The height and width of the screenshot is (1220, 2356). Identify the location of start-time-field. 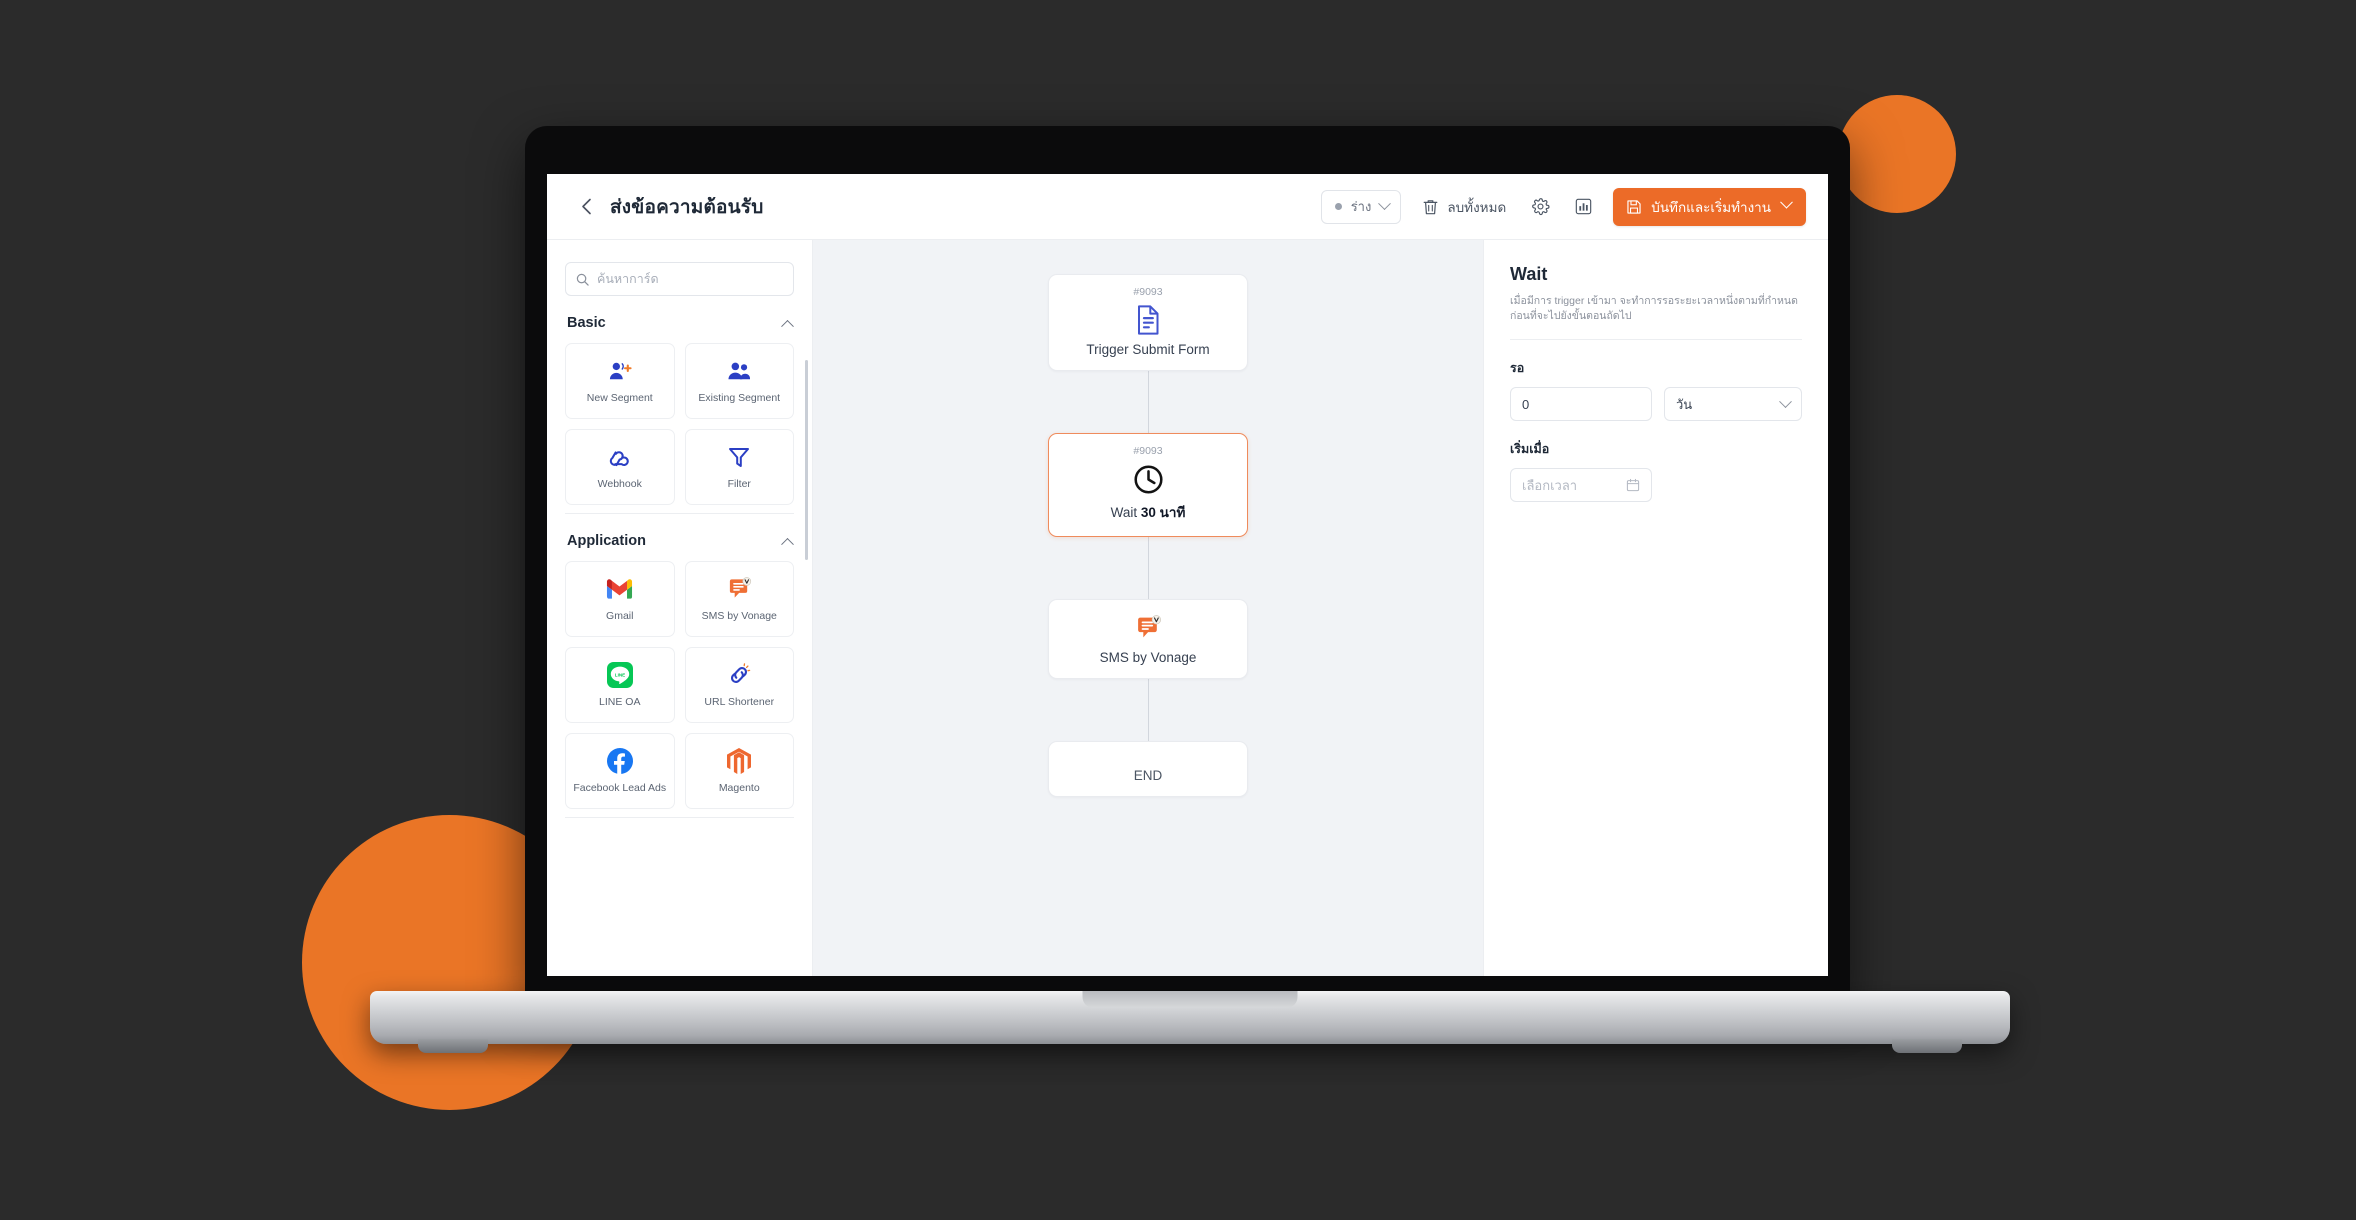
(1581, 485).